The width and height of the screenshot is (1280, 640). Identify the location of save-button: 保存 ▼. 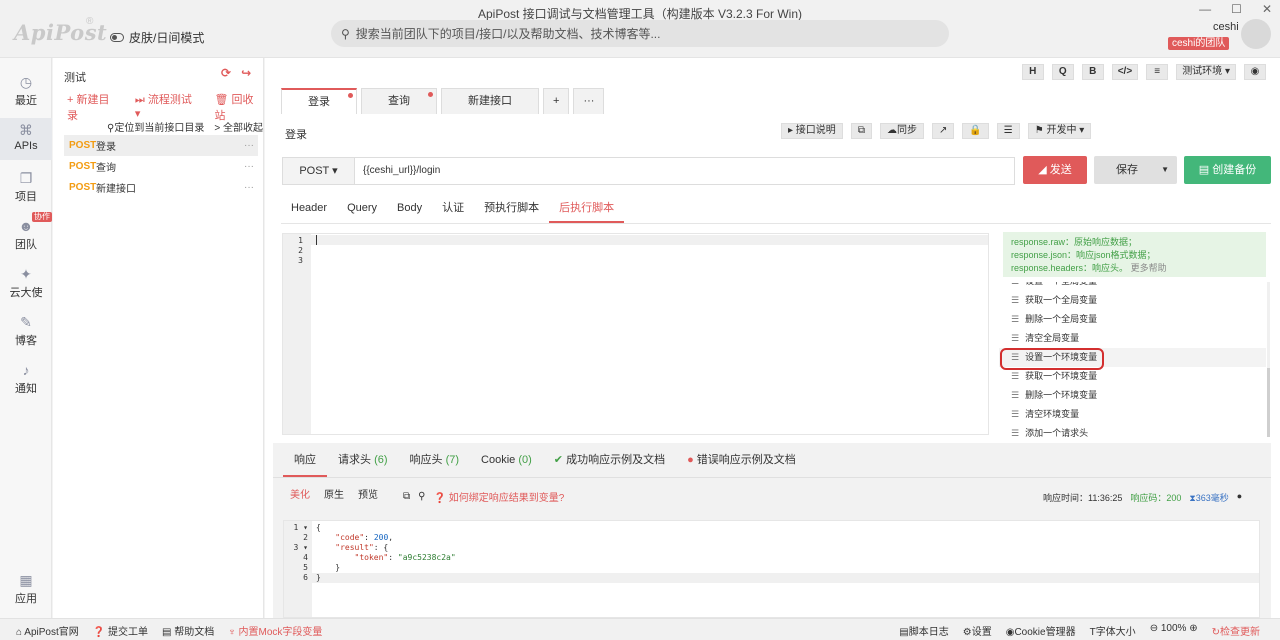
(1135, 170).